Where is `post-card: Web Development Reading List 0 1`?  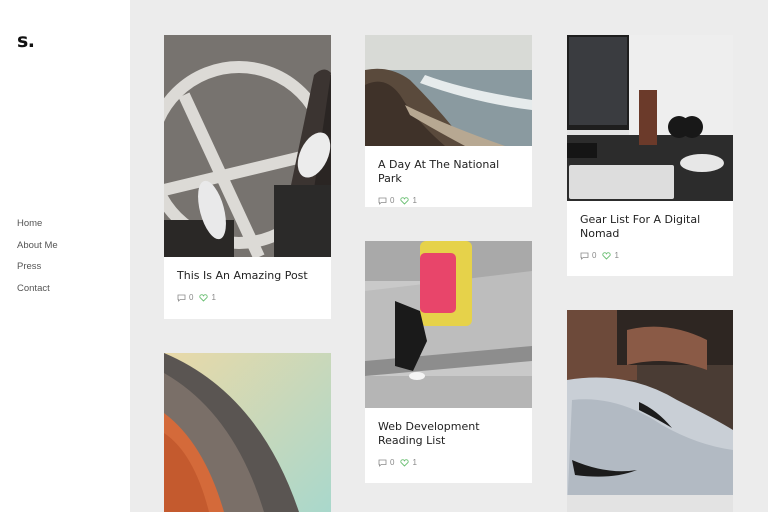 post-card: Web Development Reading List 0 1 is located at coordinates (448, 362).